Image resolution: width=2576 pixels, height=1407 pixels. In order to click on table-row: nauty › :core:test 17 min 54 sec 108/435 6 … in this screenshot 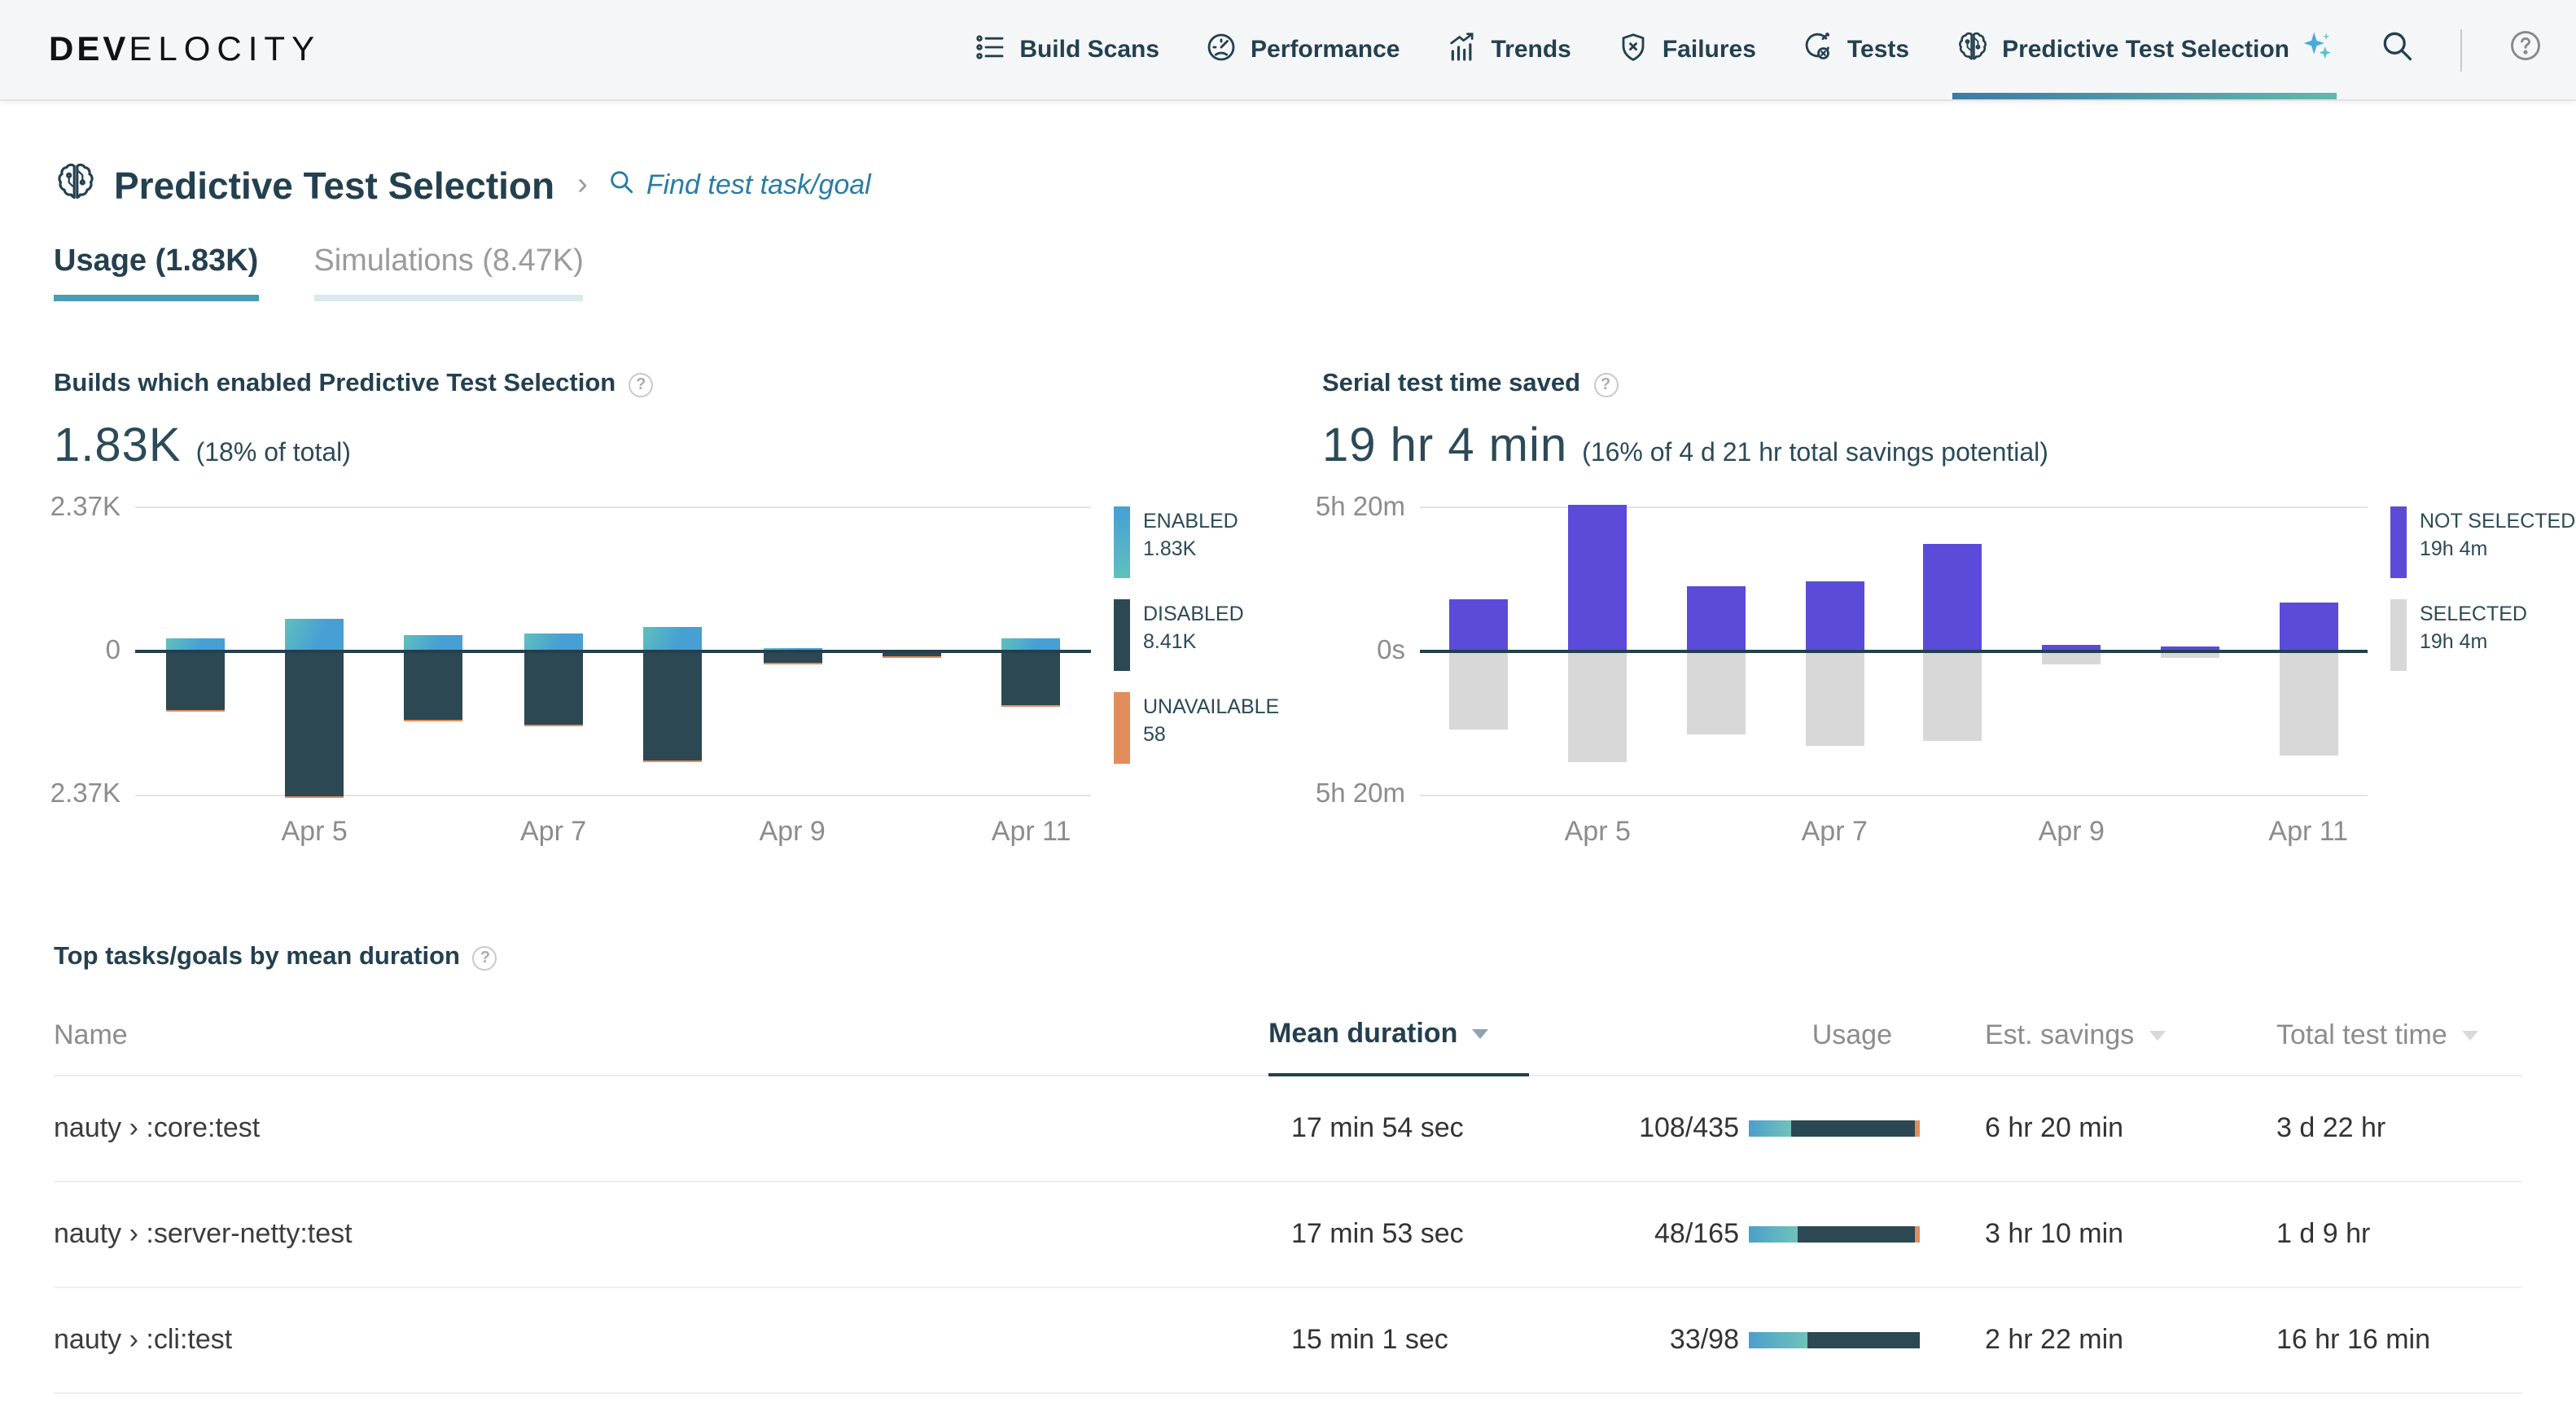, I will do `click(1288, 1129)`.